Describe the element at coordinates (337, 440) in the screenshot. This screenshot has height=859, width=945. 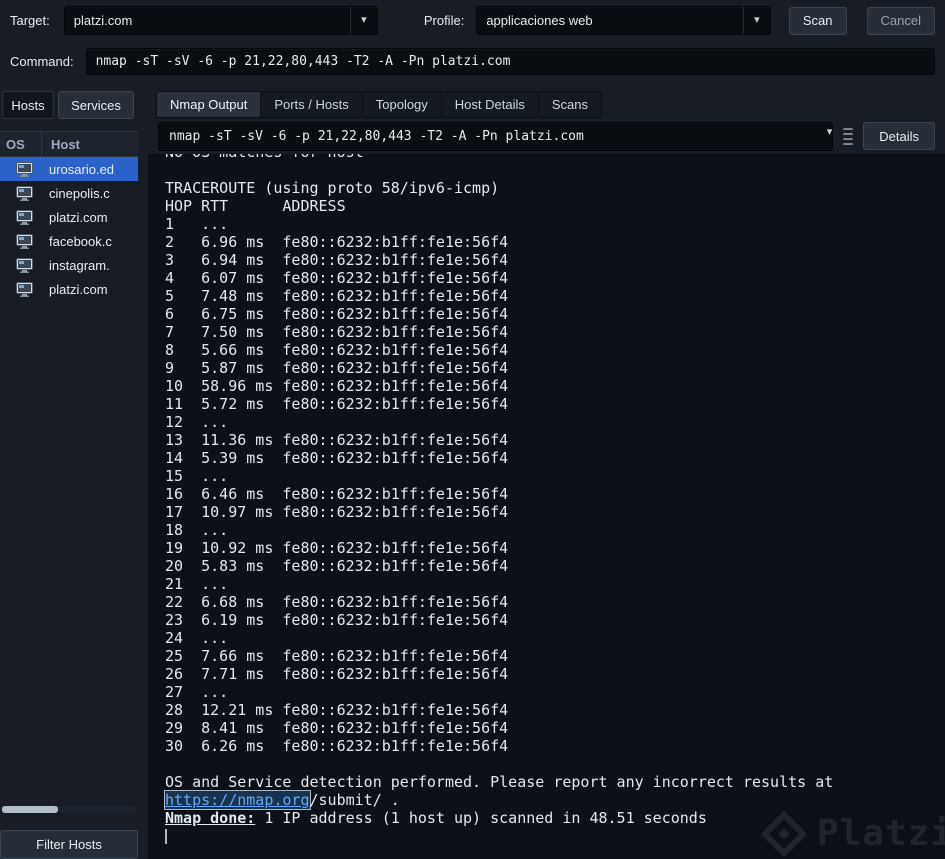
I see `traceroute-row: 13 11.36 ms fe80::6232:b1ff:fe1e:56f4` at that location.